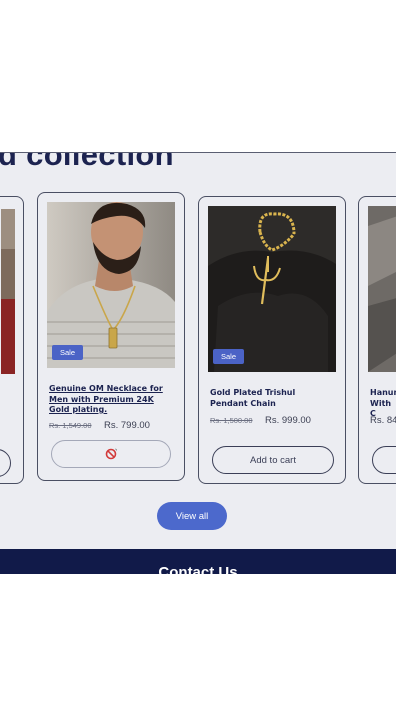  What do you see at coordinates (87, 162) in the screenshot?
I see `section-heading: d collection` at bounding box center [87, 162].